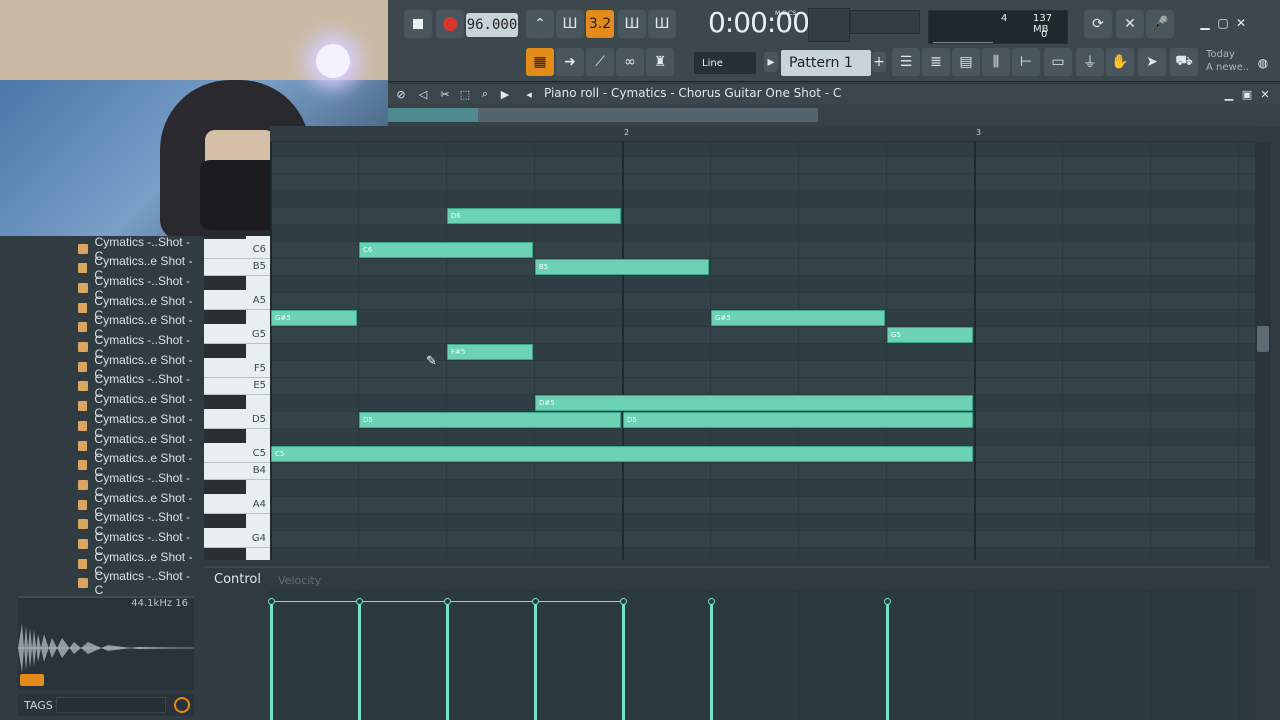 The image size is (1280, 720). I want to click on record-button, so click(450, 24).